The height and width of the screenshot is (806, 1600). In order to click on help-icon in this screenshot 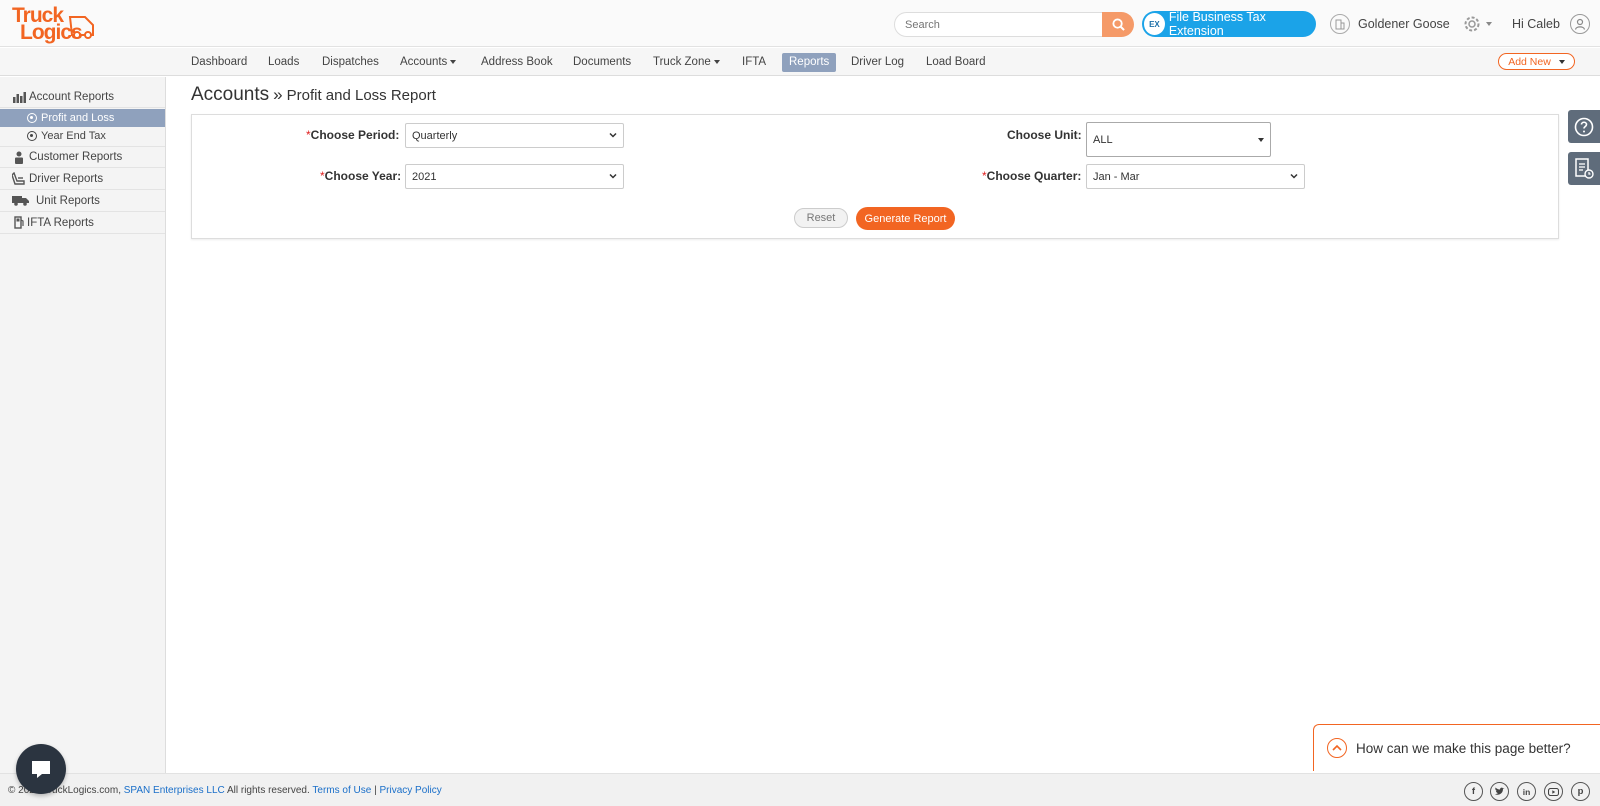, I will do `click(1584, 126)`.